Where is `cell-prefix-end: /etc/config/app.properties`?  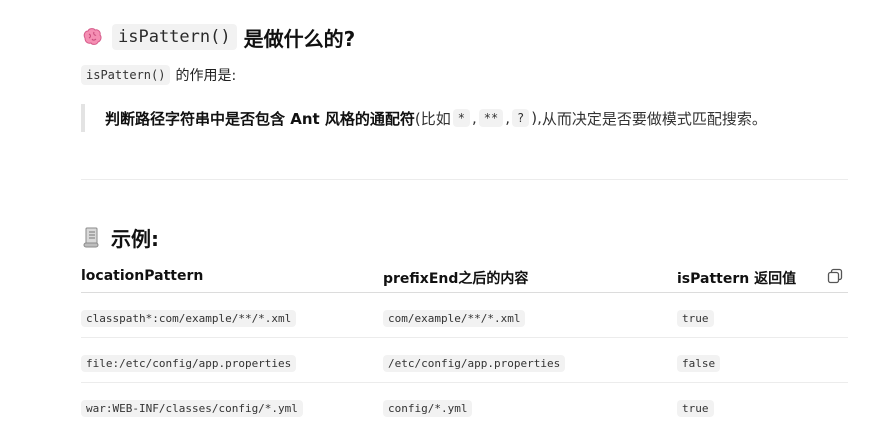 cell-prefix-end: /etc/config/app.properties is located at coordinates (474, 363).